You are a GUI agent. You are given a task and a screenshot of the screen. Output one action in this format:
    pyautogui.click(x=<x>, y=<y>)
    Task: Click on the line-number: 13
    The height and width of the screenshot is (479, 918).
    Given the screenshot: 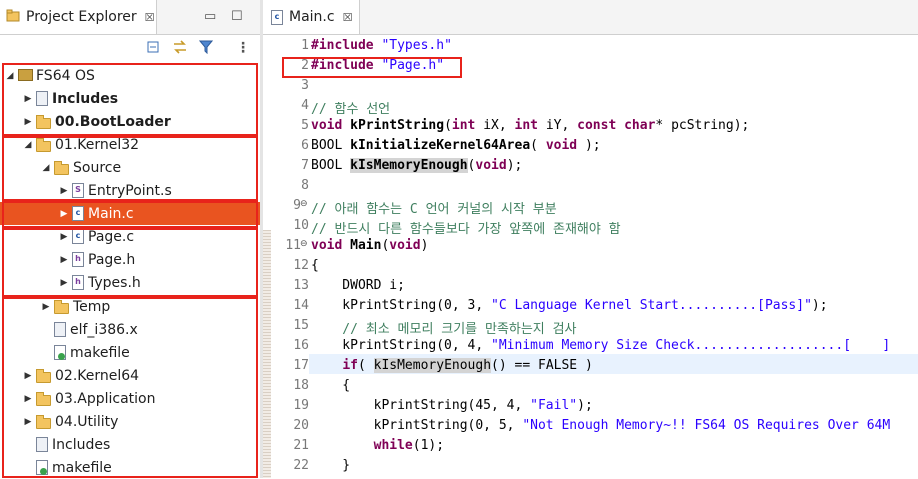 What is the action you would take?
    pyautogui.click(x=301, y=285)
    